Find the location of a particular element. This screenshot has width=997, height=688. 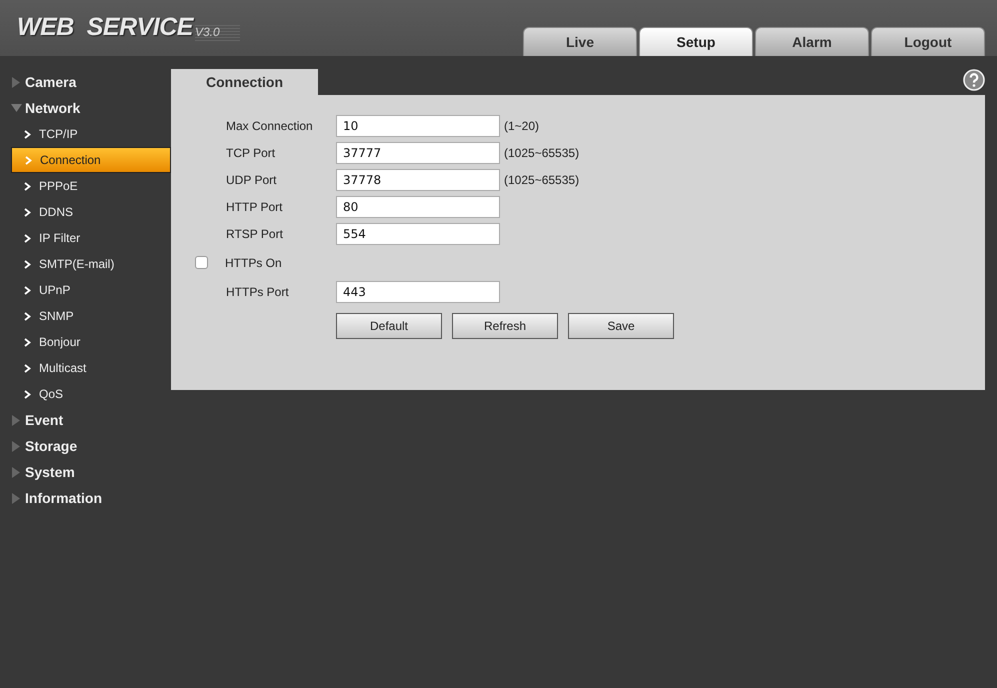

sidebar-item: System is located at coordinates (85, 472).